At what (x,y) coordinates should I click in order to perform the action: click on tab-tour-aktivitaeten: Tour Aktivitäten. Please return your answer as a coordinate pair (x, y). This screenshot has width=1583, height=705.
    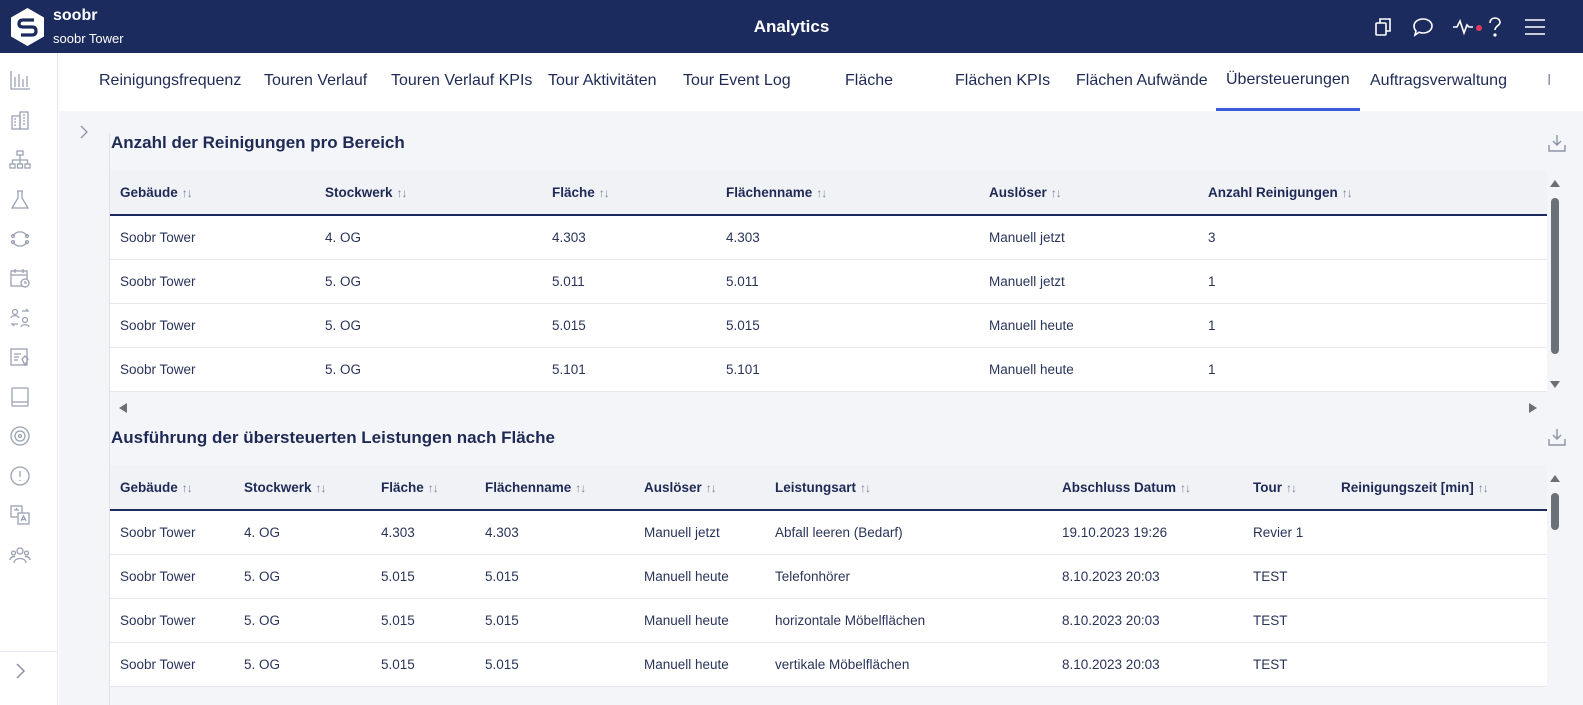
    Looking at the image, I should click on (602, 81).